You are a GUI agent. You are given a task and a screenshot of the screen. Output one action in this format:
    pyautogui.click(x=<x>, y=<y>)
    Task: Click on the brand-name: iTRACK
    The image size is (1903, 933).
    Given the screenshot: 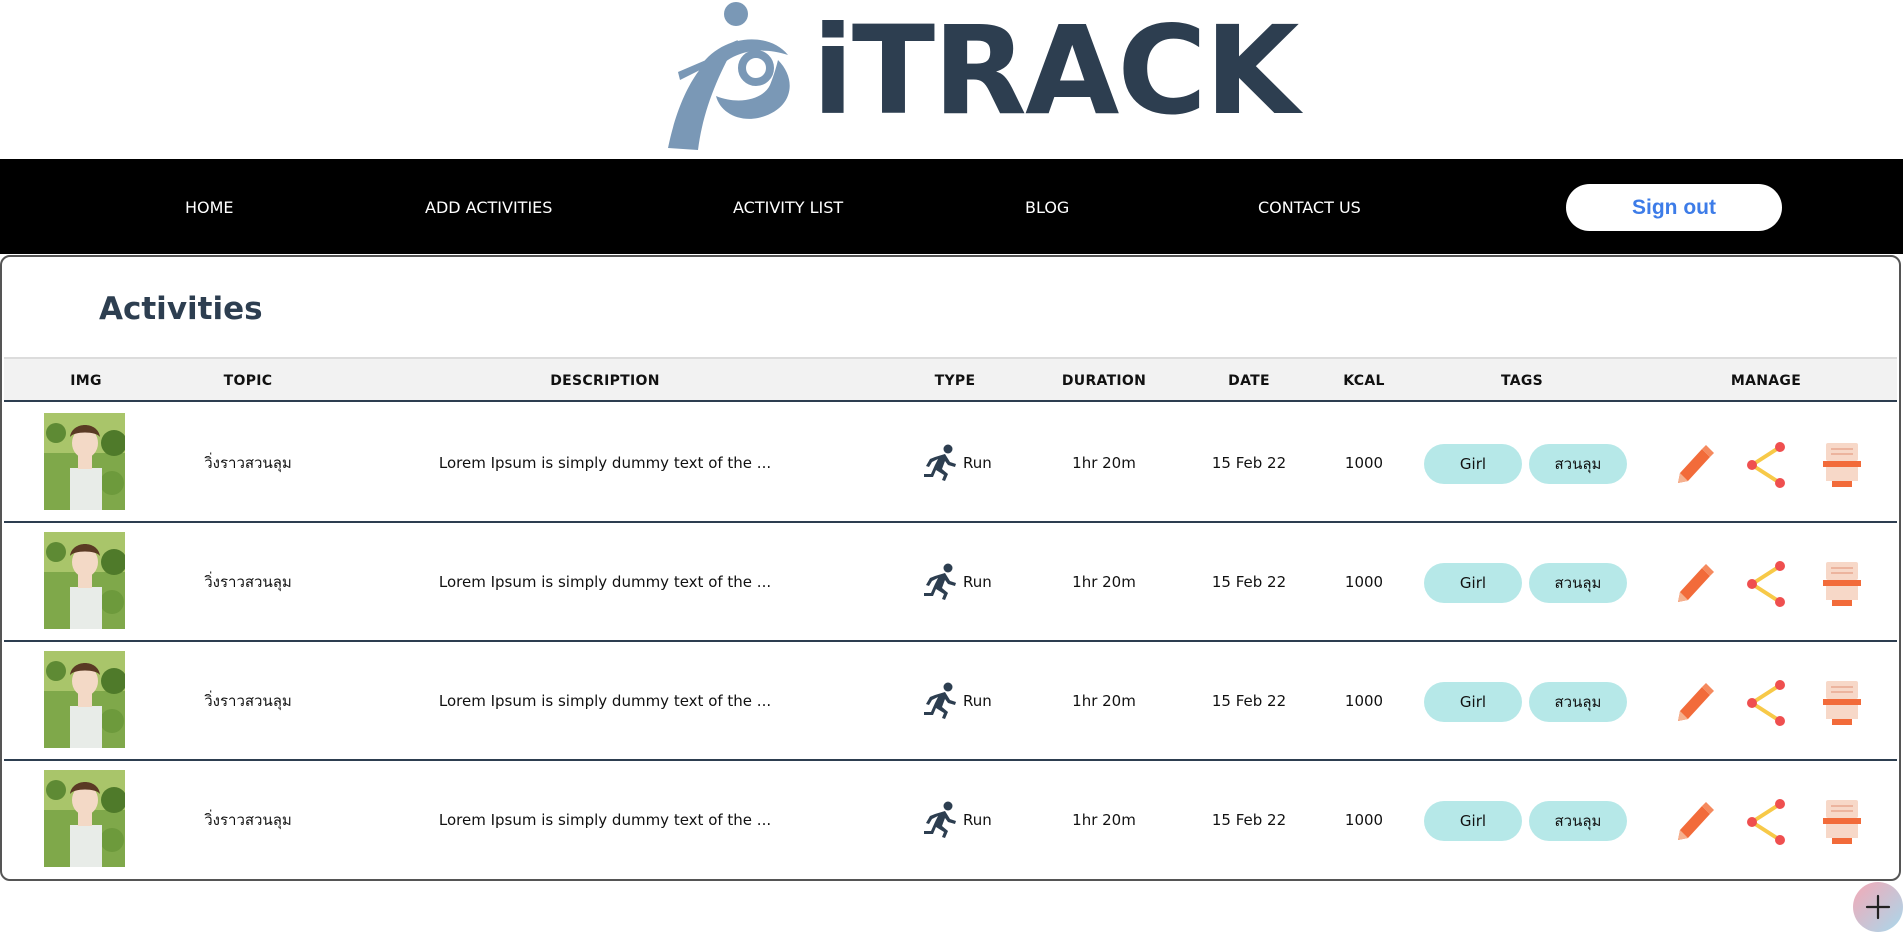 What is the action you would take?
    pyautogui.click(x=1055, y=71)
    